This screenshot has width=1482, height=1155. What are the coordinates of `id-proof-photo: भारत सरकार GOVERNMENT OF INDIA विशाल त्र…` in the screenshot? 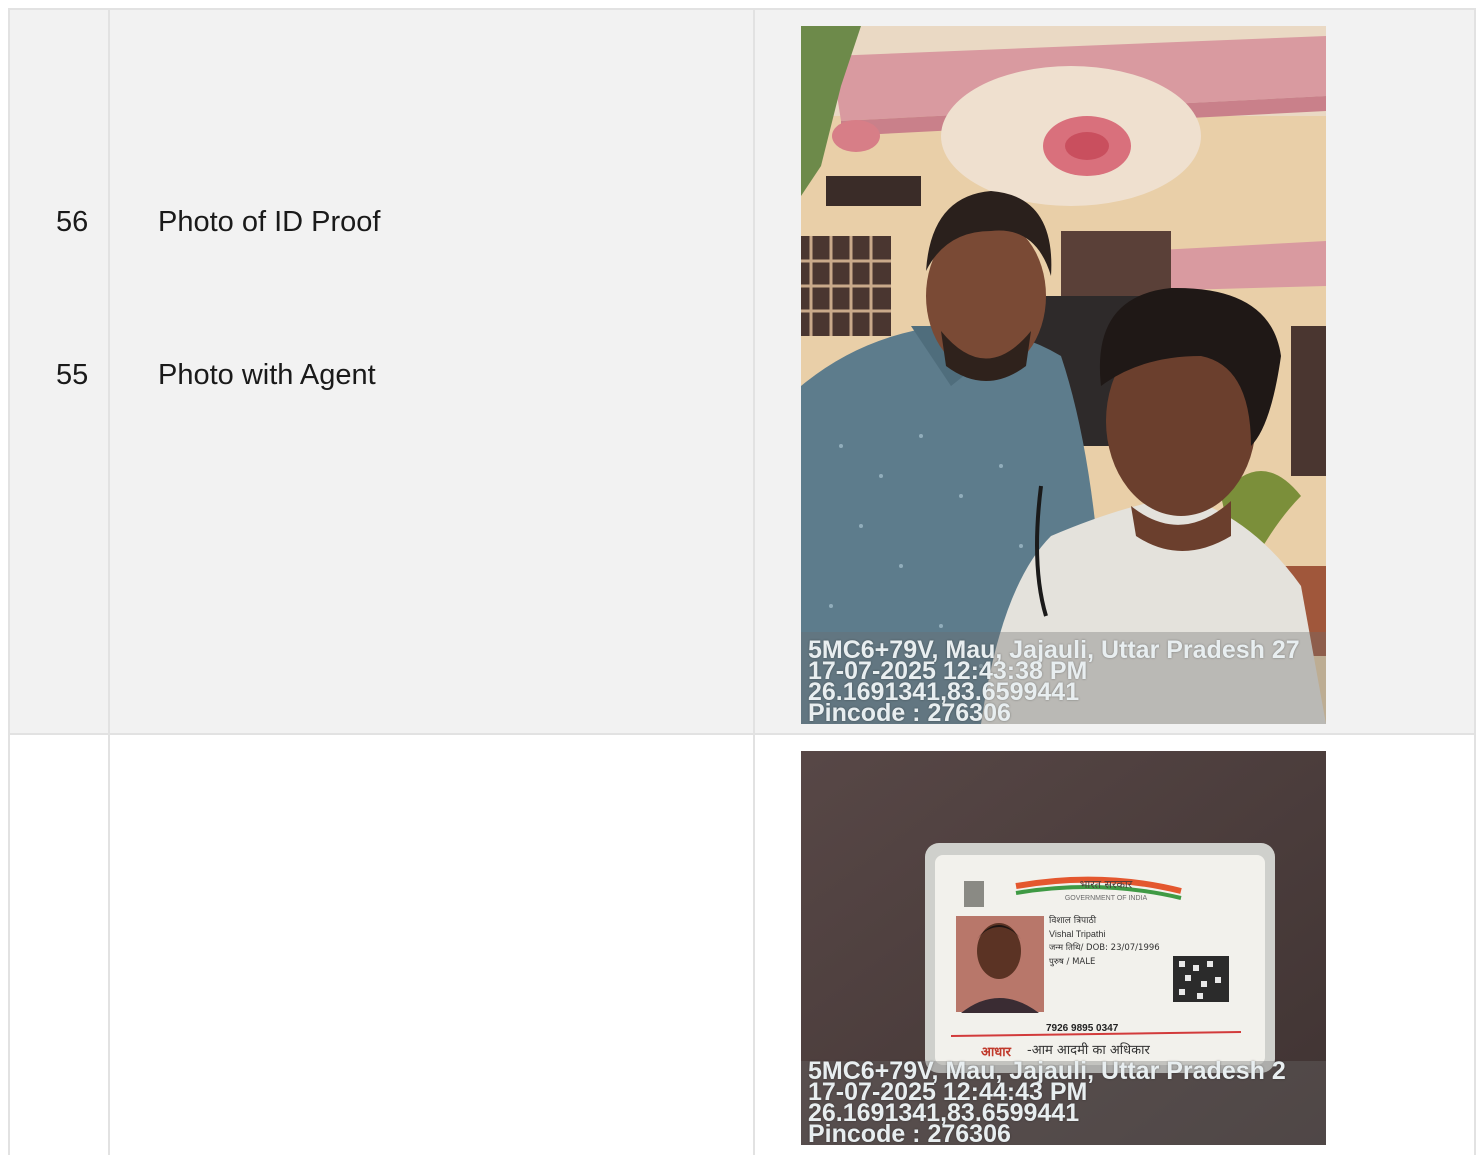 It's located at (1063, 948).